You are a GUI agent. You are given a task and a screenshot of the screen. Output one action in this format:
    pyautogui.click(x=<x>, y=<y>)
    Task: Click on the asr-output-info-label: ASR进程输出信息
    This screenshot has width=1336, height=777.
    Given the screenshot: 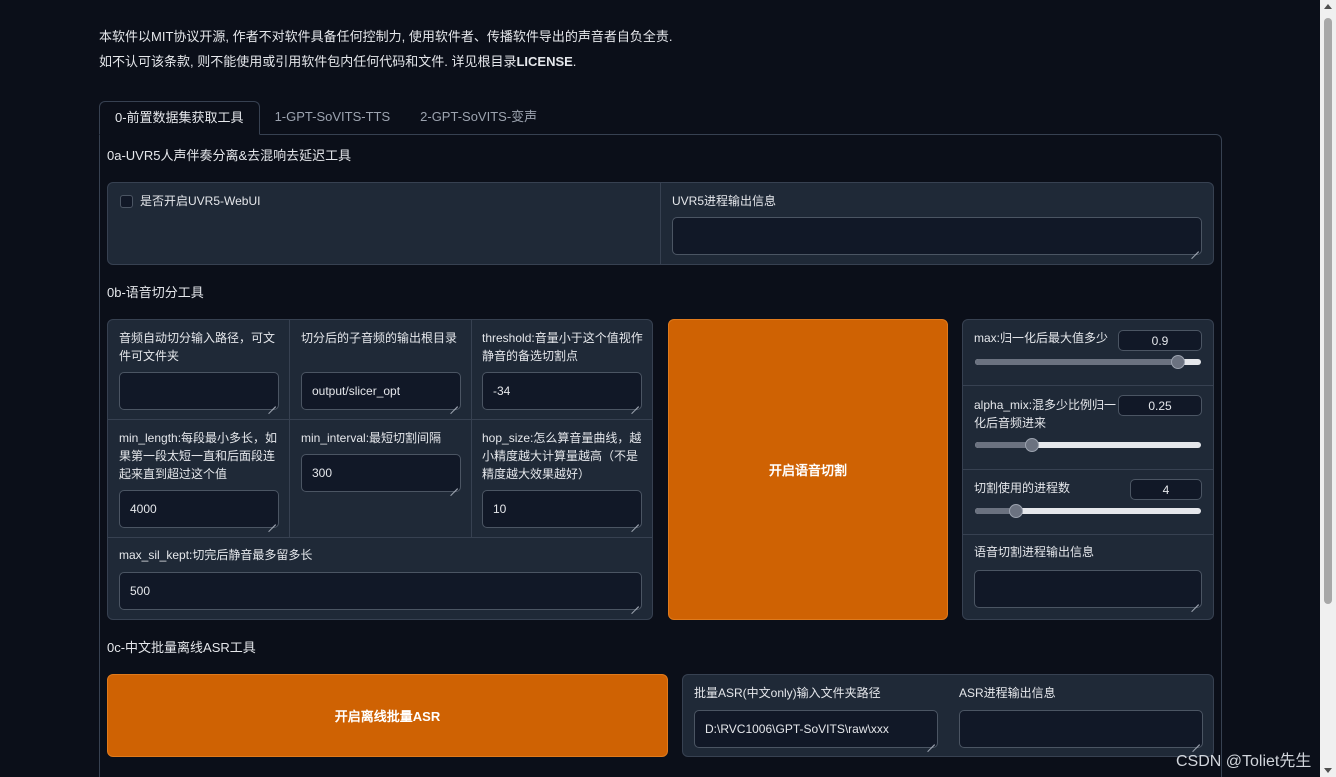 What is the action you would take?
    pyautogui.click(x=1007, y=693)
    